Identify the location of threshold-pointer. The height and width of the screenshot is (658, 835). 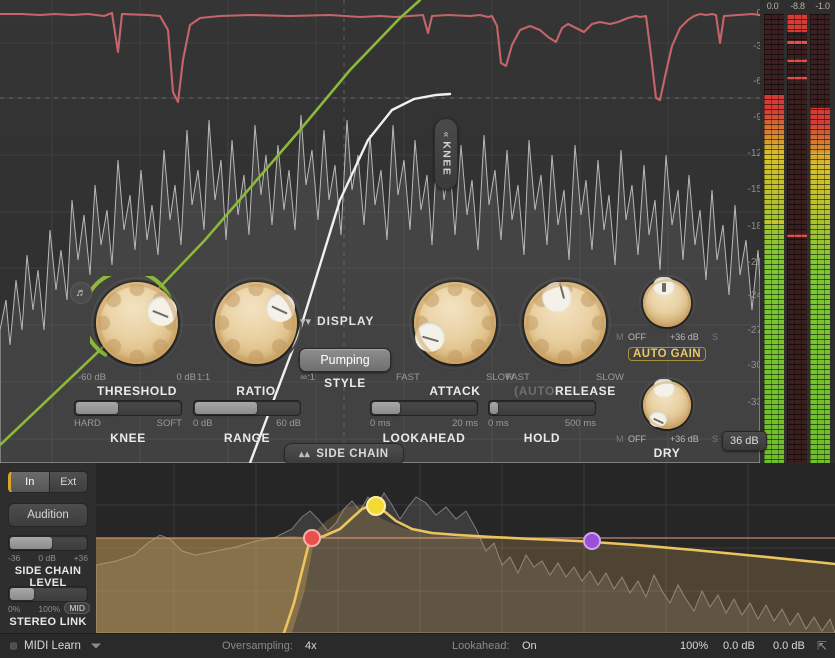
(162, 311).